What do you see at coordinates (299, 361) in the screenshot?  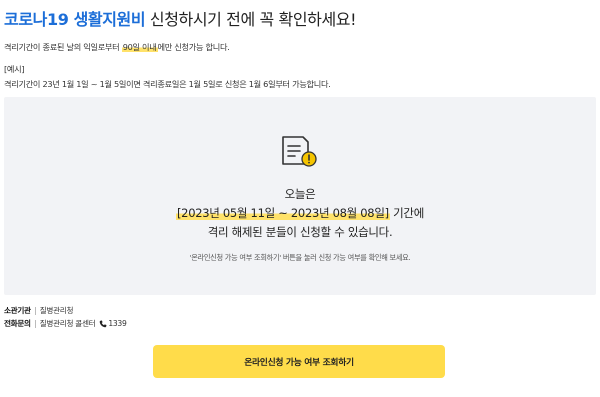 I see `check-eligibility-button: 온라인신청 가능 여부 조회하기` at bounding box center [299, 361].